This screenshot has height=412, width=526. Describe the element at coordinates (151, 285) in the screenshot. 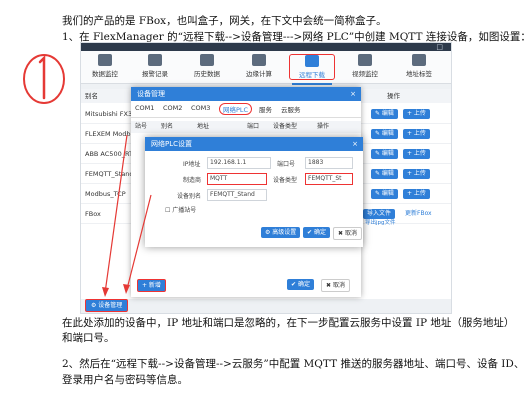

I see `add-device-button: + 新增` at that location.